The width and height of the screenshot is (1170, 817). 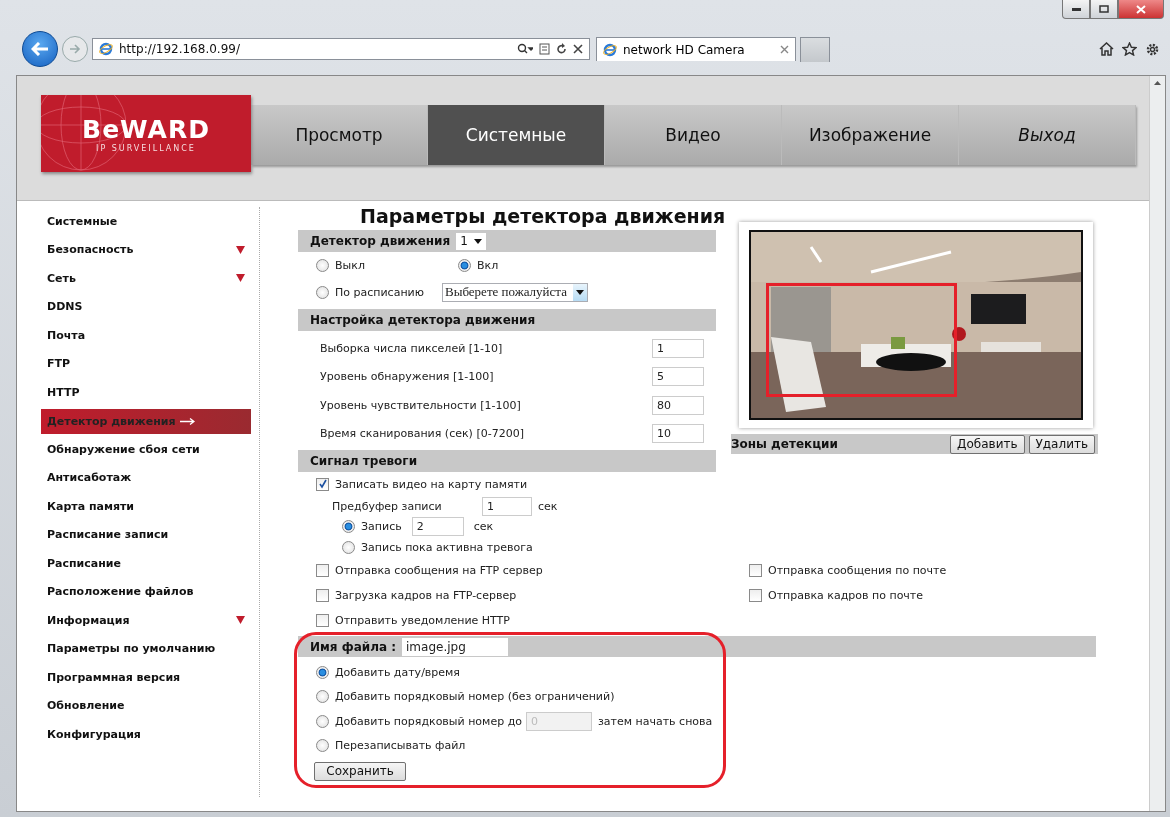 I want to click on sidebar-label: Обновление, so click(x=86, y=706).